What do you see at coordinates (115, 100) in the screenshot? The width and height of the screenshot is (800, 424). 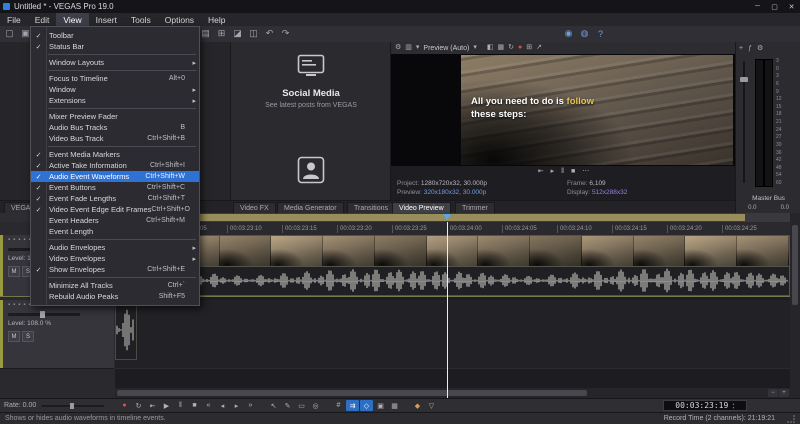 I see `menu-item-extensions: Extensions ▸` at bounding box center [115, 100].